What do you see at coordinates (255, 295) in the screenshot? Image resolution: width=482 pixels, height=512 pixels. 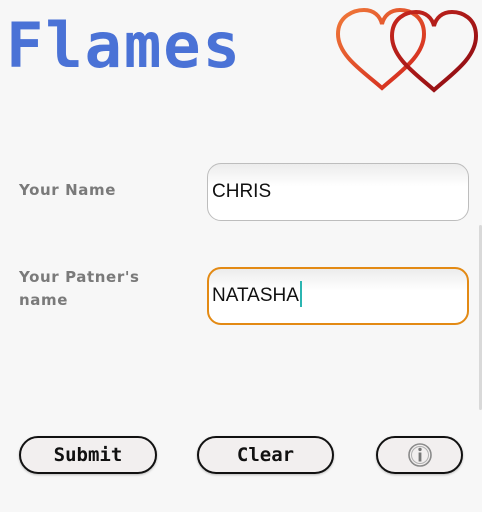 I see `partner-name-value: NATASHA` at bounding box center [255, 295].